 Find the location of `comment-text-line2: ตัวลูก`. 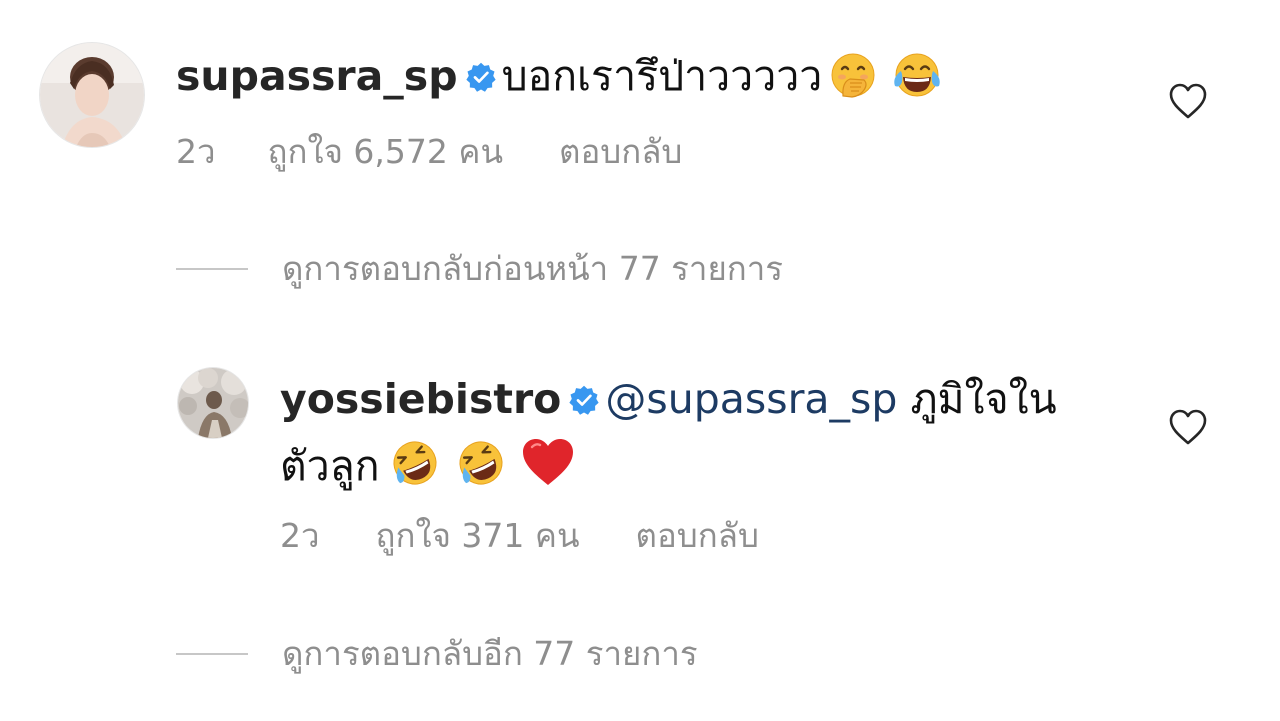

comment-text-line2: ตัวลูก is located at coordinates (330, 466).